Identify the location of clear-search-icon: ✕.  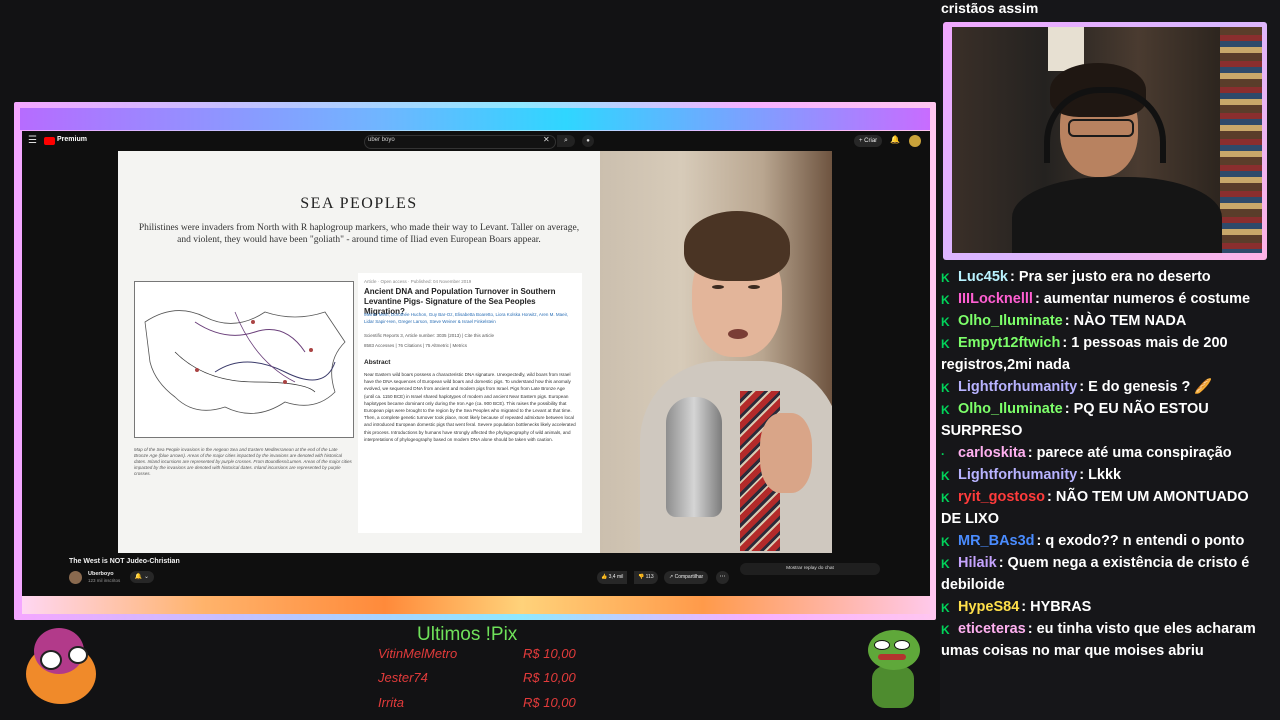
(546, 139).